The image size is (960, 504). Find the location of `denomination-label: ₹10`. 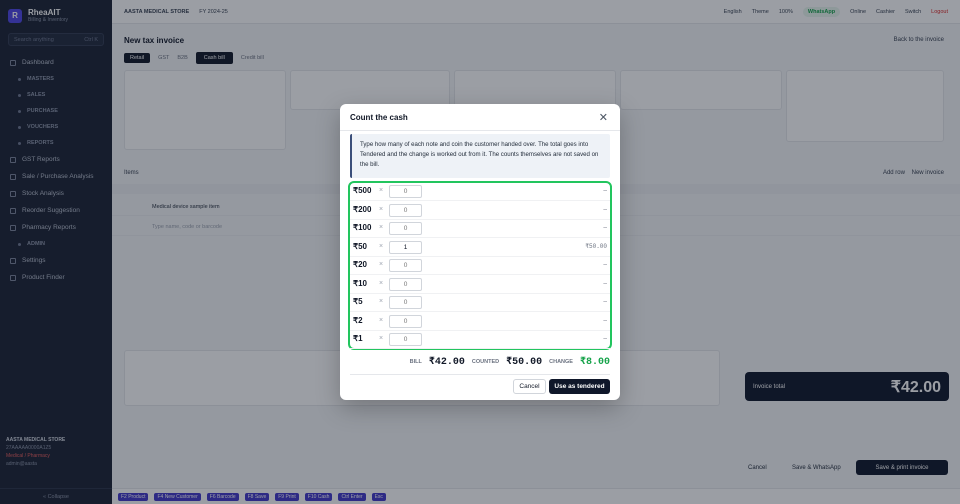

denomination-label: ₹10 is located at coordinates (360, 283).